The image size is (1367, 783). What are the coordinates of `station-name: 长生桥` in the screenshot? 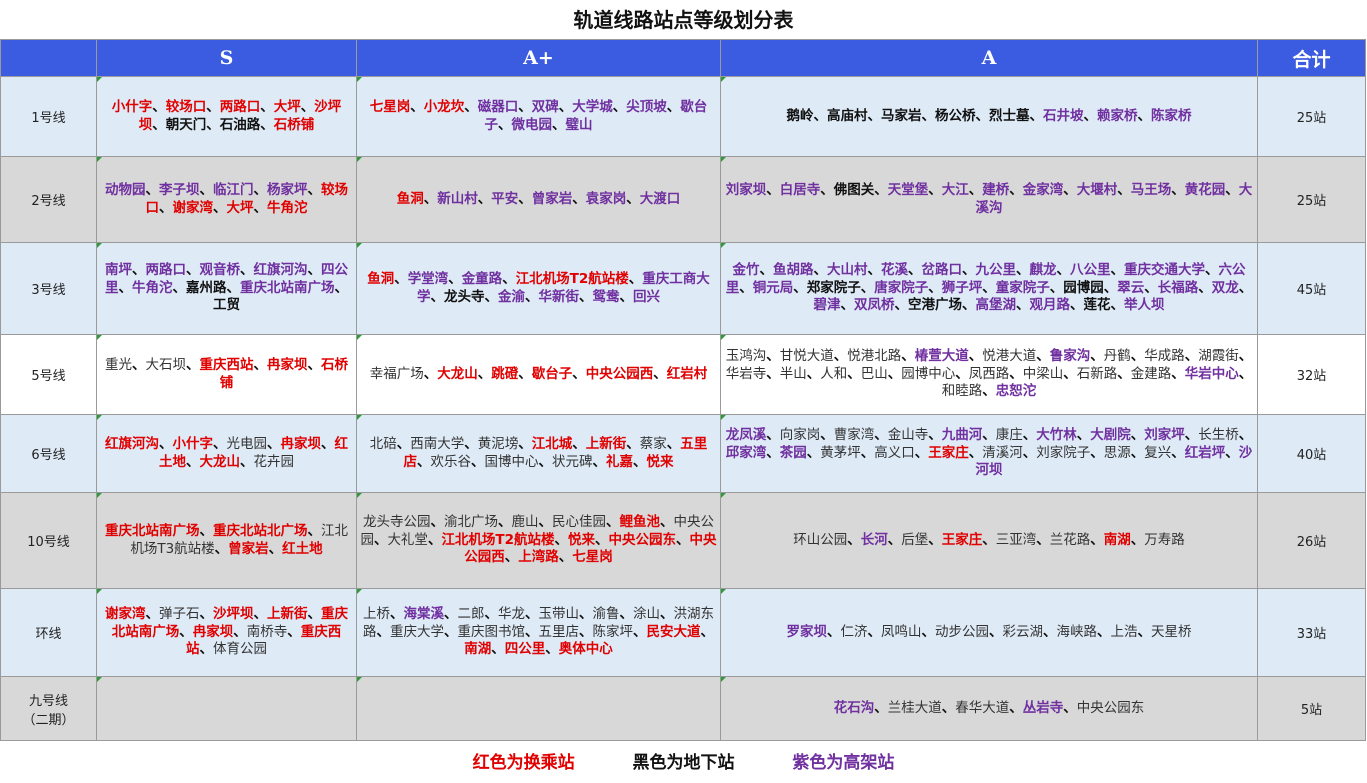 It's located at (1218, 435).